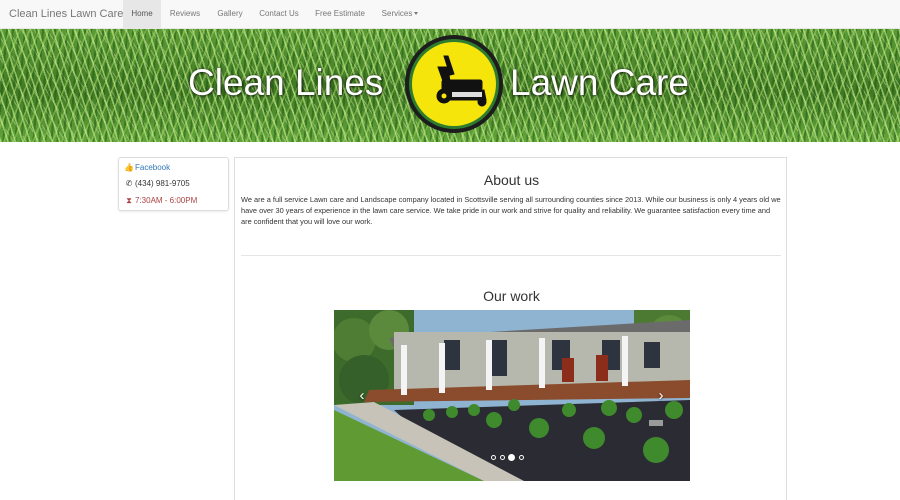 The image size is (900, 500). Describe the element at coordinates (397, 13) in the screenshot. I see `nav-services-label: Services` at that location.